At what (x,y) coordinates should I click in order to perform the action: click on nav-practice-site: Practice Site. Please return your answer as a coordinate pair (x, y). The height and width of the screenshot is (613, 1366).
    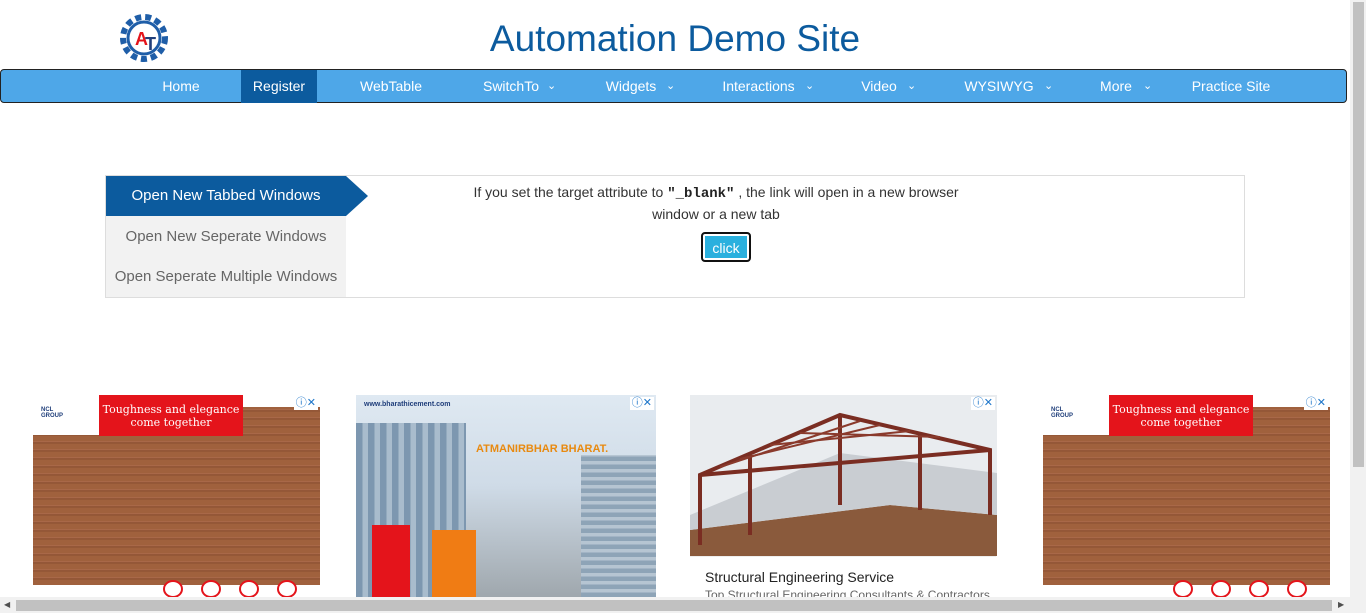
    Looking at the image, I should click on (1231, 86).